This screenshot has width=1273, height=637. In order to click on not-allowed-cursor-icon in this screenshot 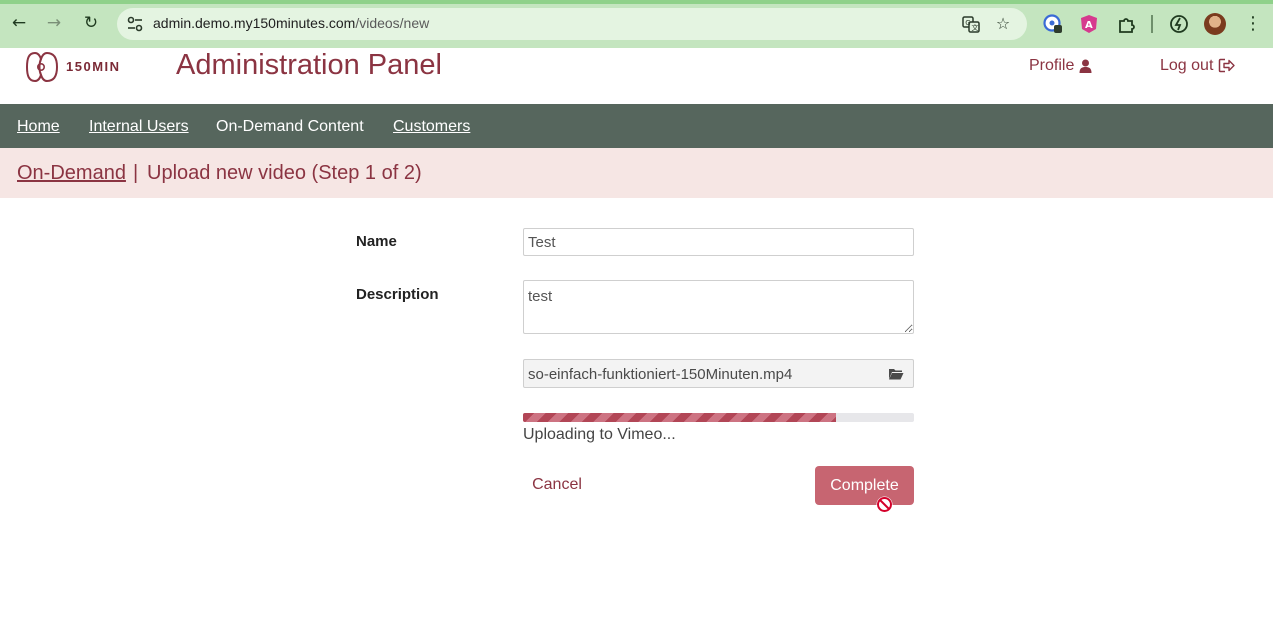, I will do `click(884, 504)`.